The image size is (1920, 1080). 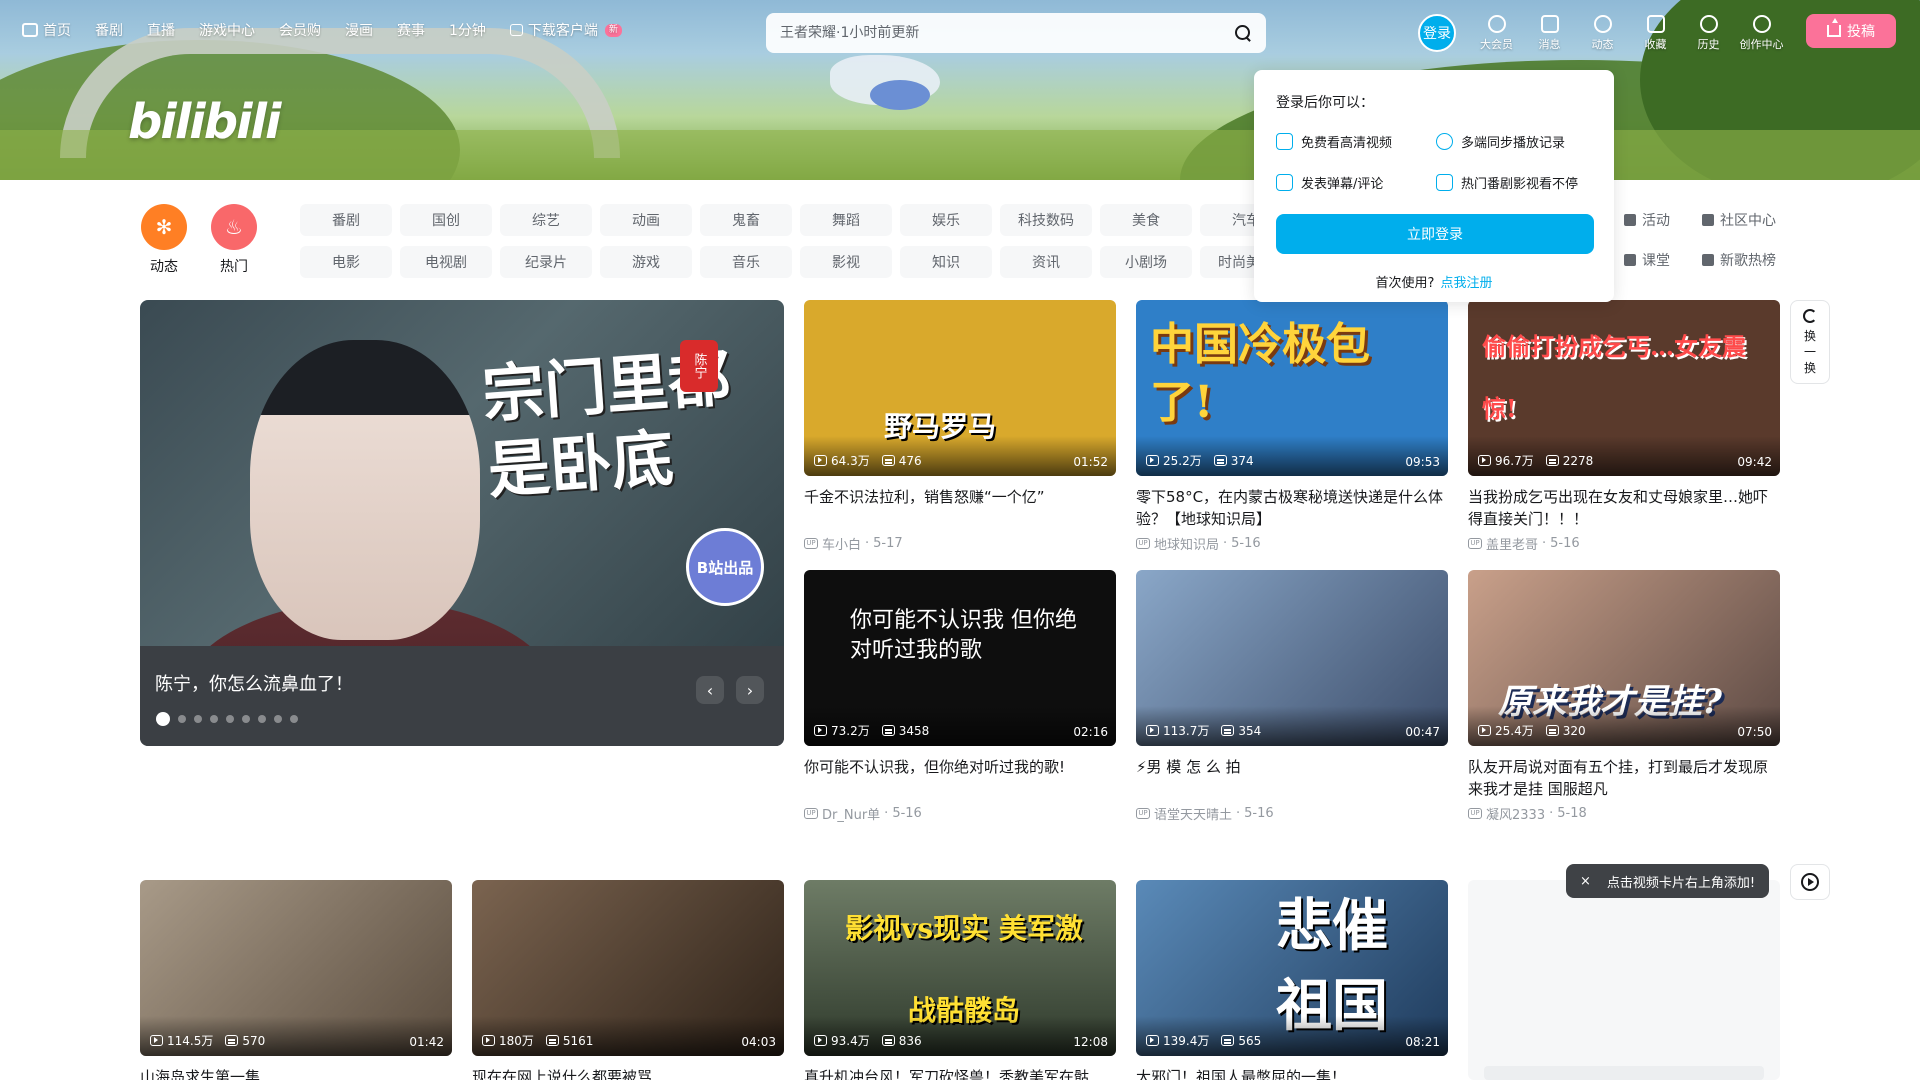 What do you see at coordinates (446, 262) in the screenshot?
I see `channel-button: 电视剧` at bounding box center [446, 262].